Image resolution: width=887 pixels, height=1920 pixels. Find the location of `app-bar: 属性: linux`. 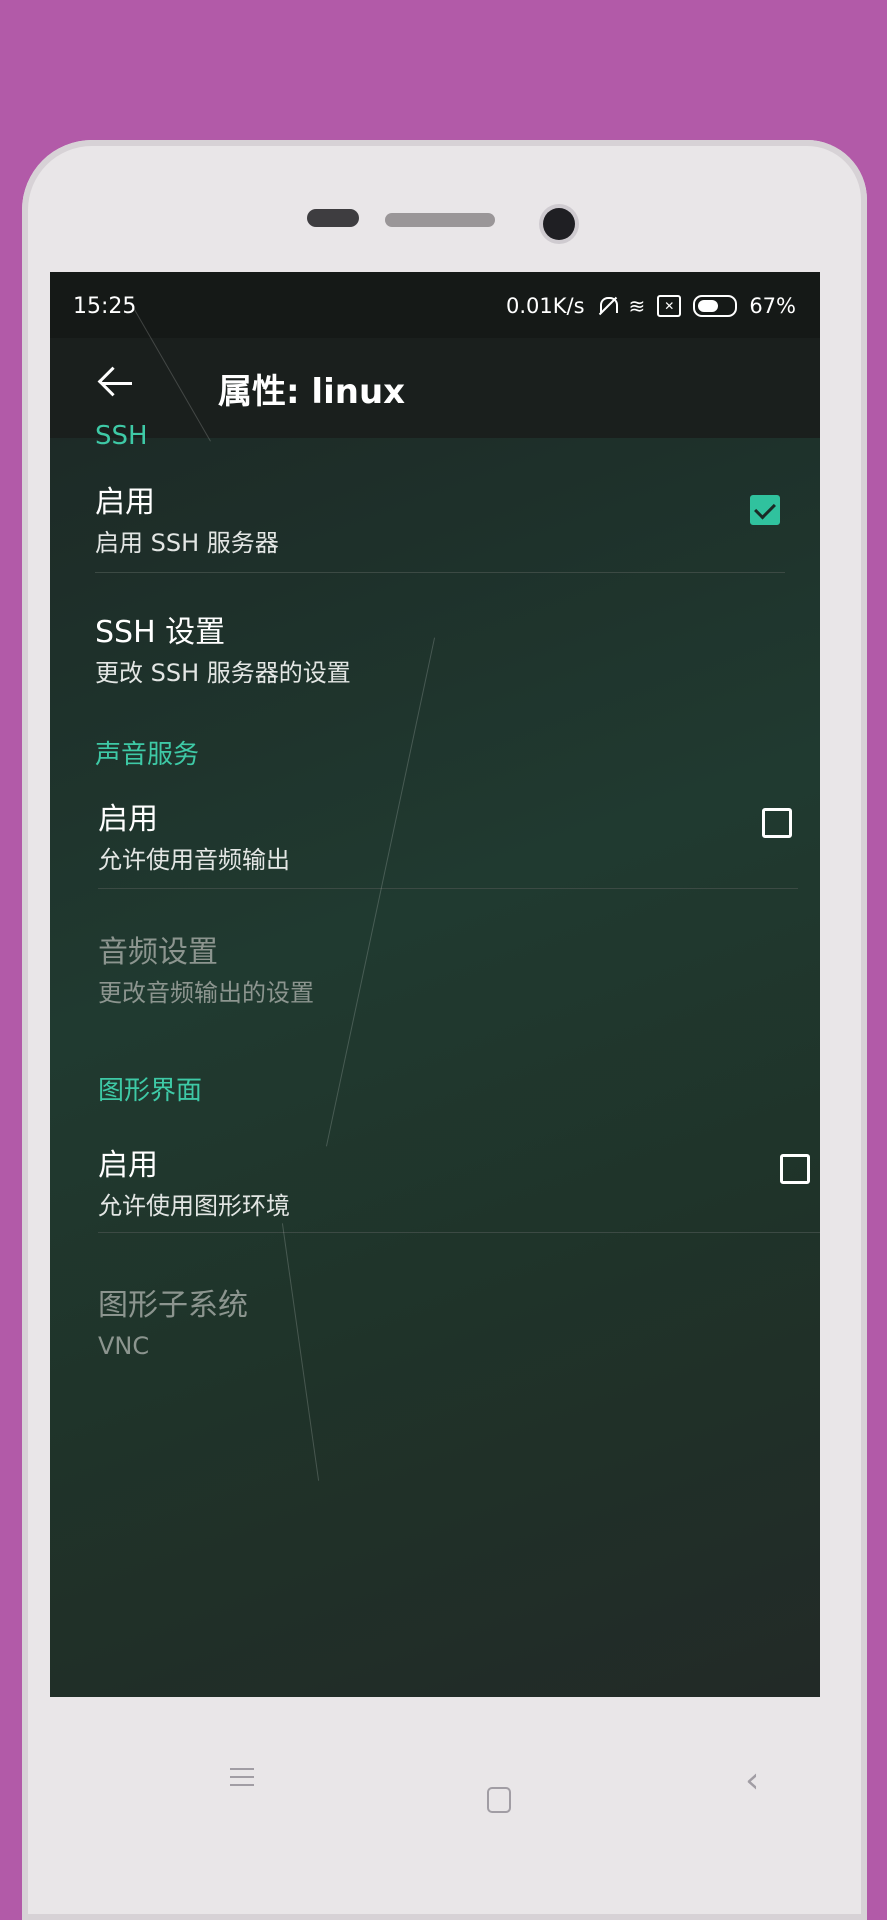

app-bar: 属性: linux is located at coordinates (435, 388).